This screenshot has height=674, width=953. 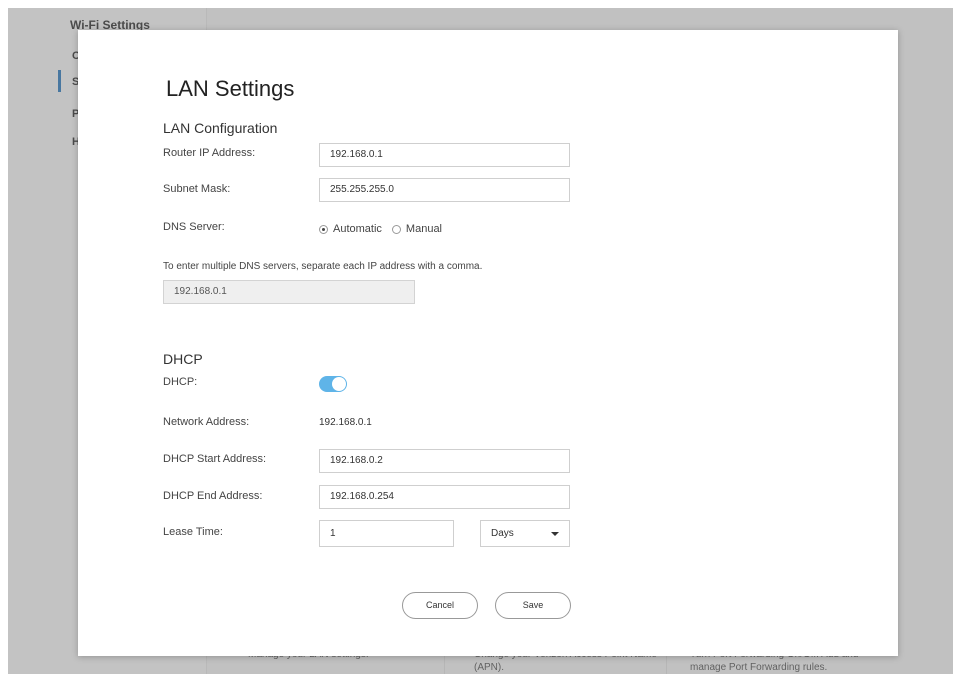 I want to click on dialog-title: LAN Settings, so click(x=230, y=88).